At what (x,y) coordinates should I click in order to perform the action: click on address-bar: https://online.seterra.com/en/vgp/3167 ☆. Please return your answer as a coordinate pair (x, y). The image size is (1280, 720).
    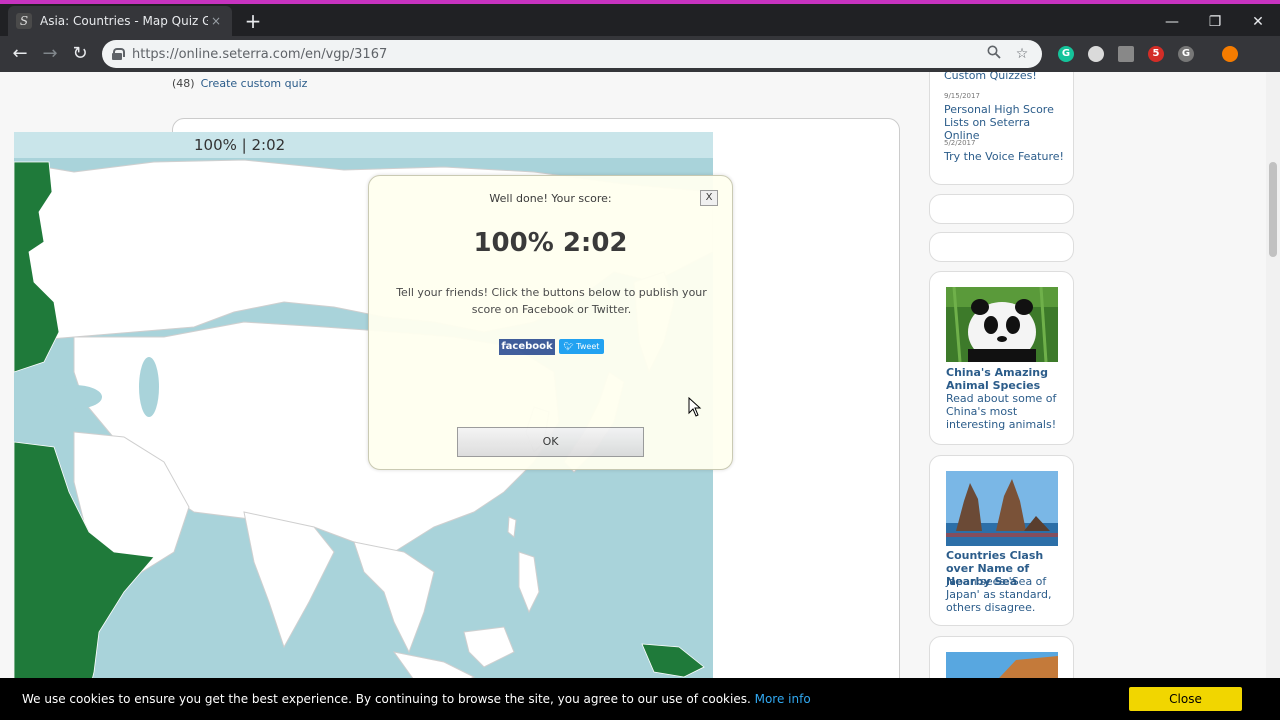
    Looking at the image, I should click on (572, 54).